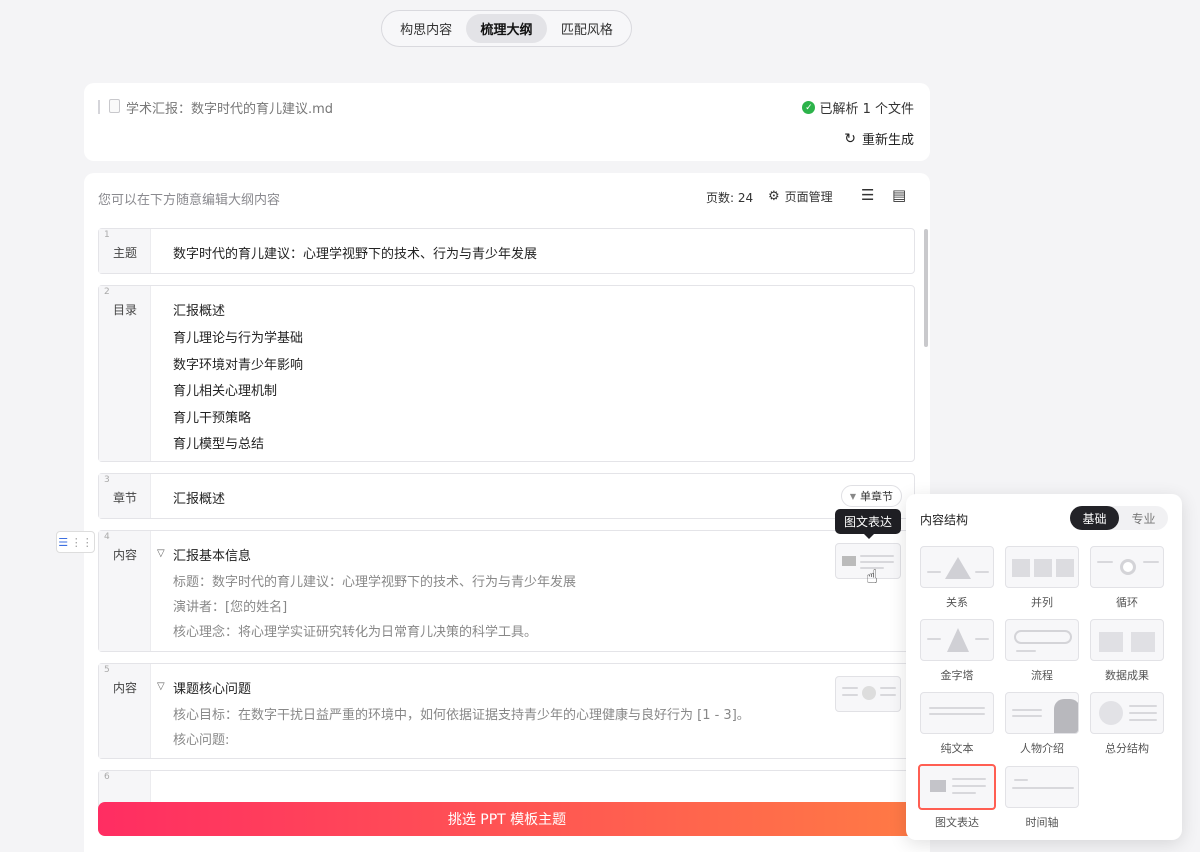 This screenshot has width=1200, height=852. Describe the element at coordinates (957, 640) in the screenshot. I see `structure-card-pyramid` at that location.